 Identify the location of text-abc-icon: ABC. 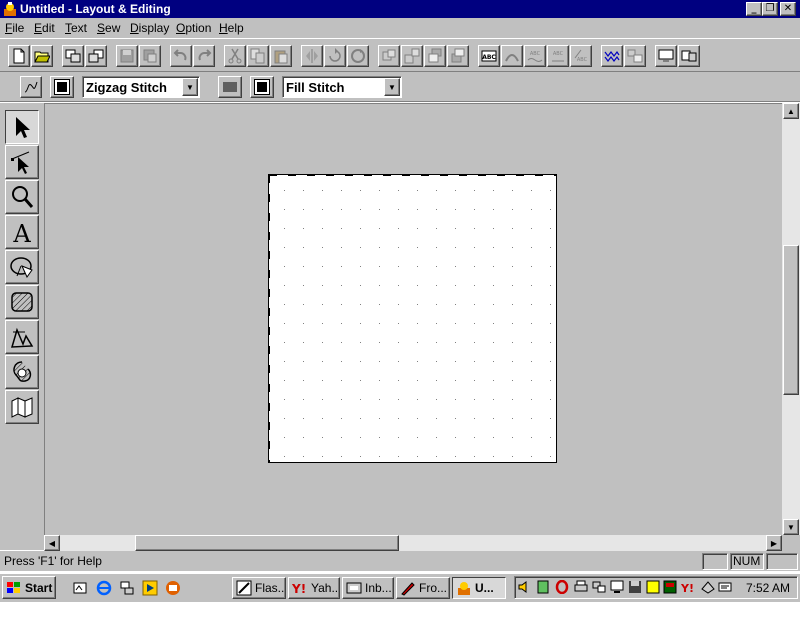
(489, 56).